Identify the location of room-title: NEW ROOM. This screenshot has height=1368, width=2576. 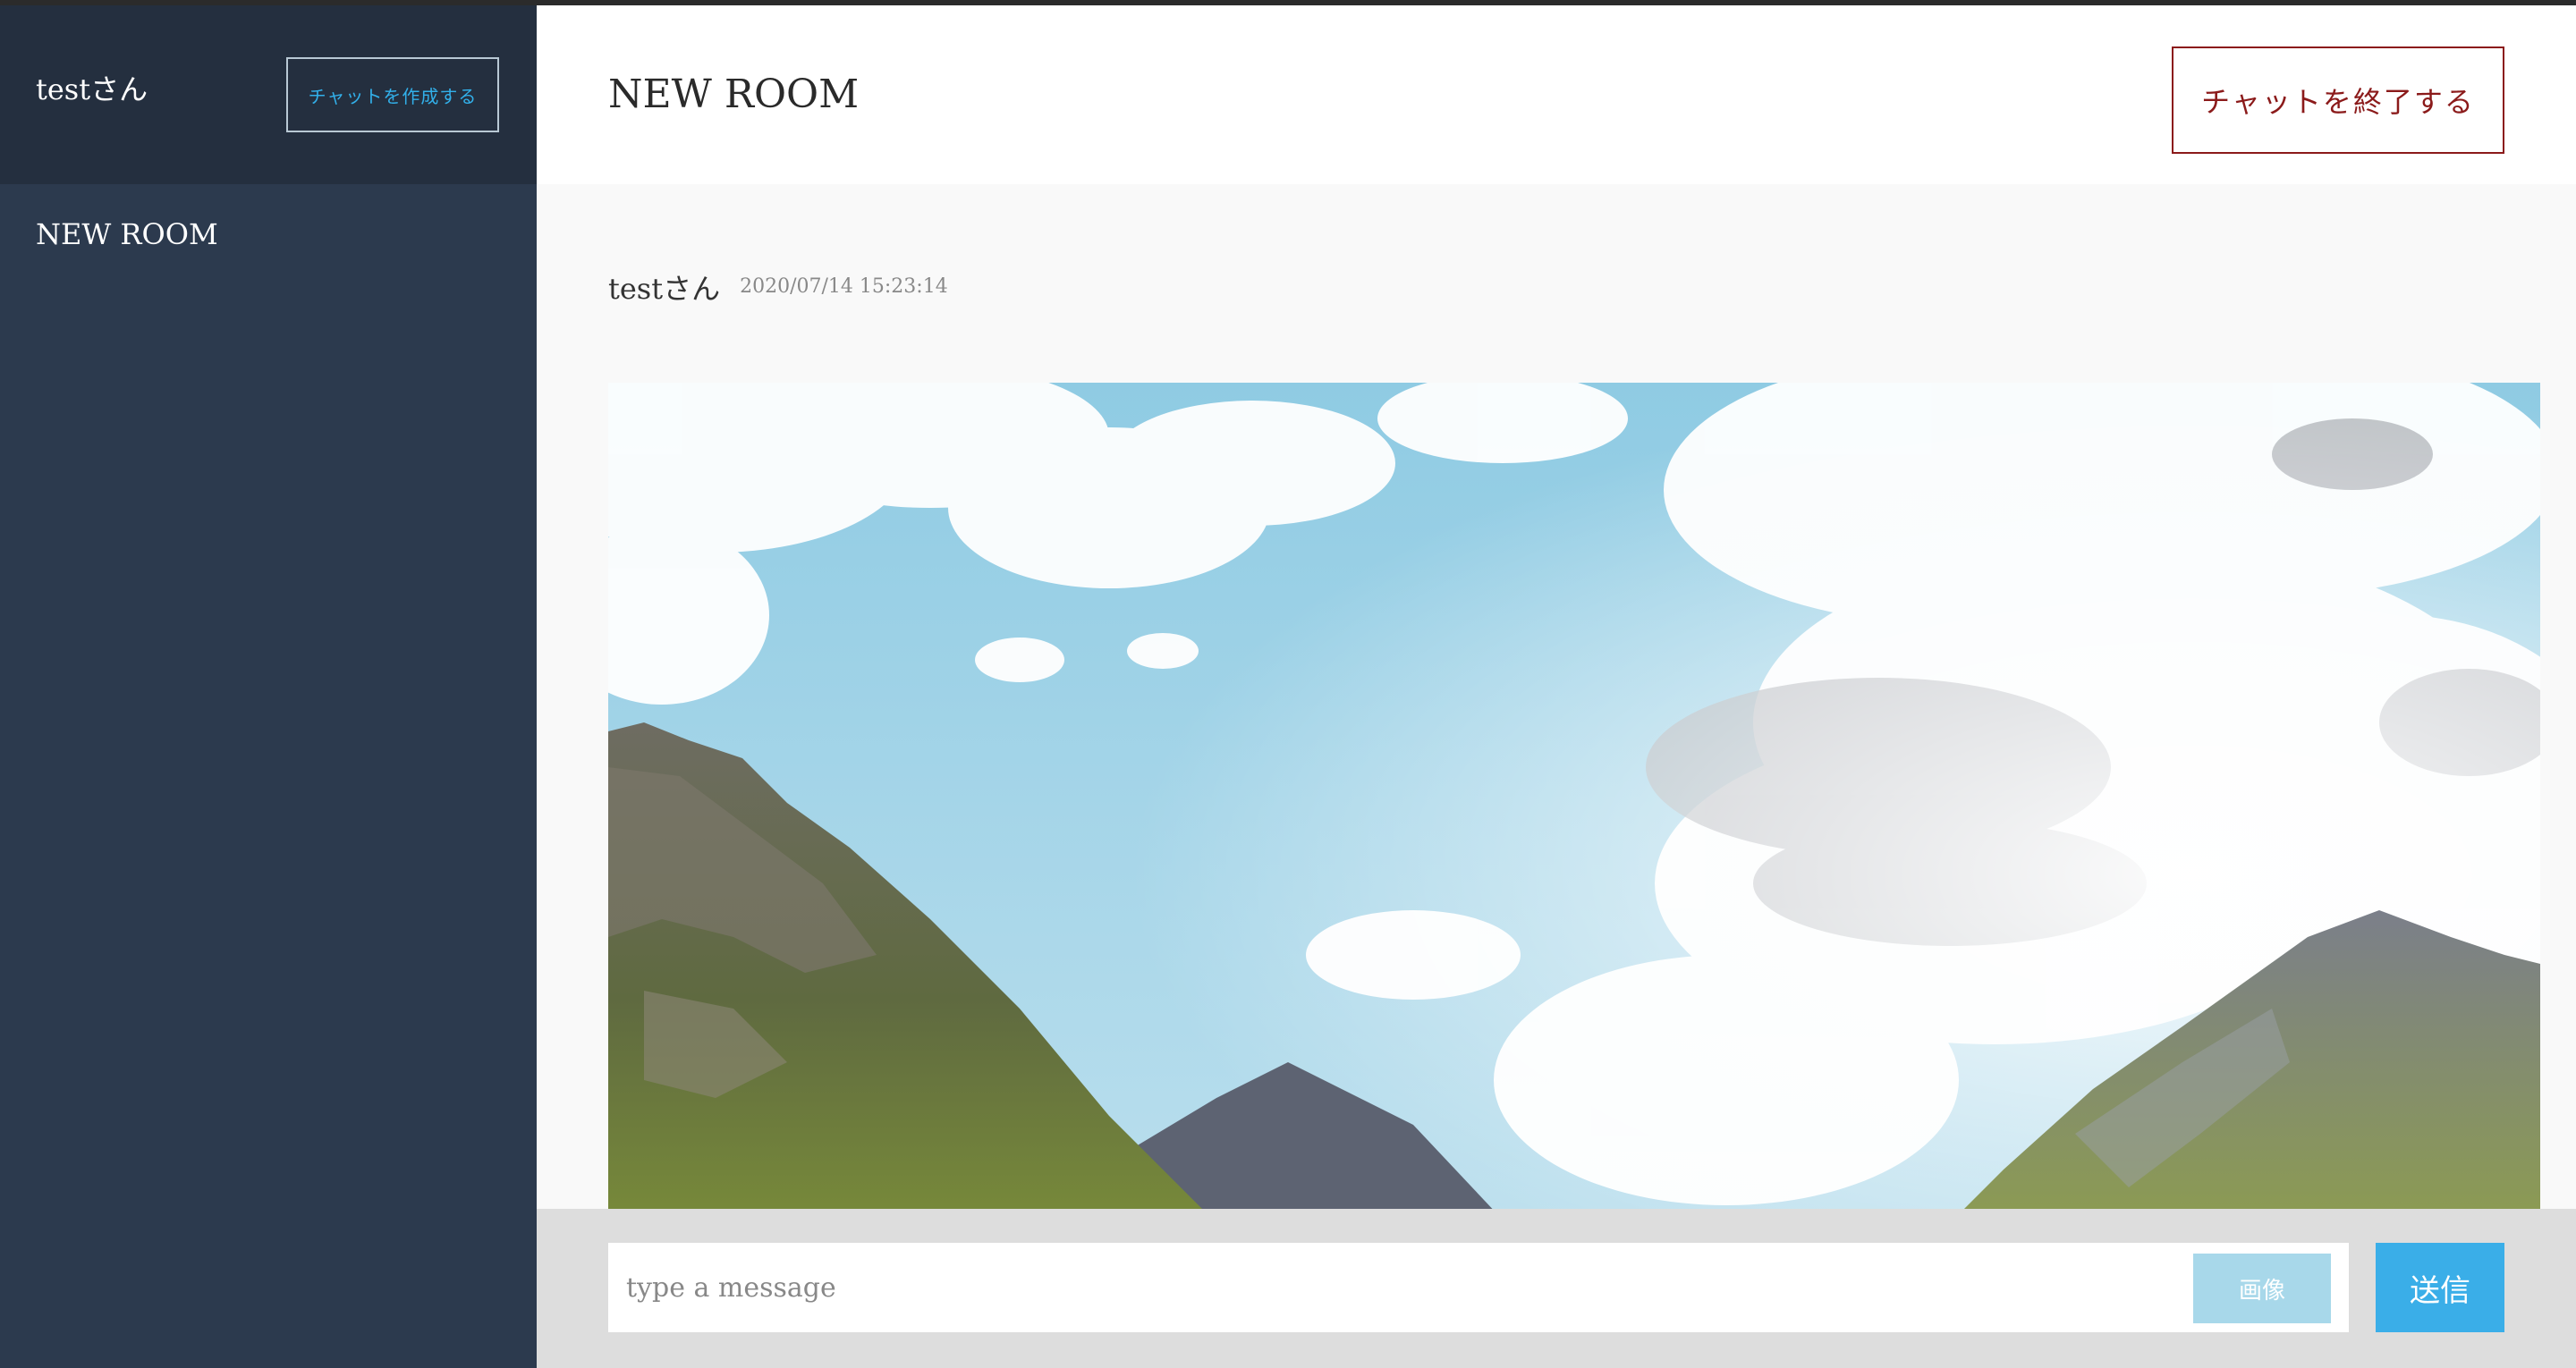
(734, 95).